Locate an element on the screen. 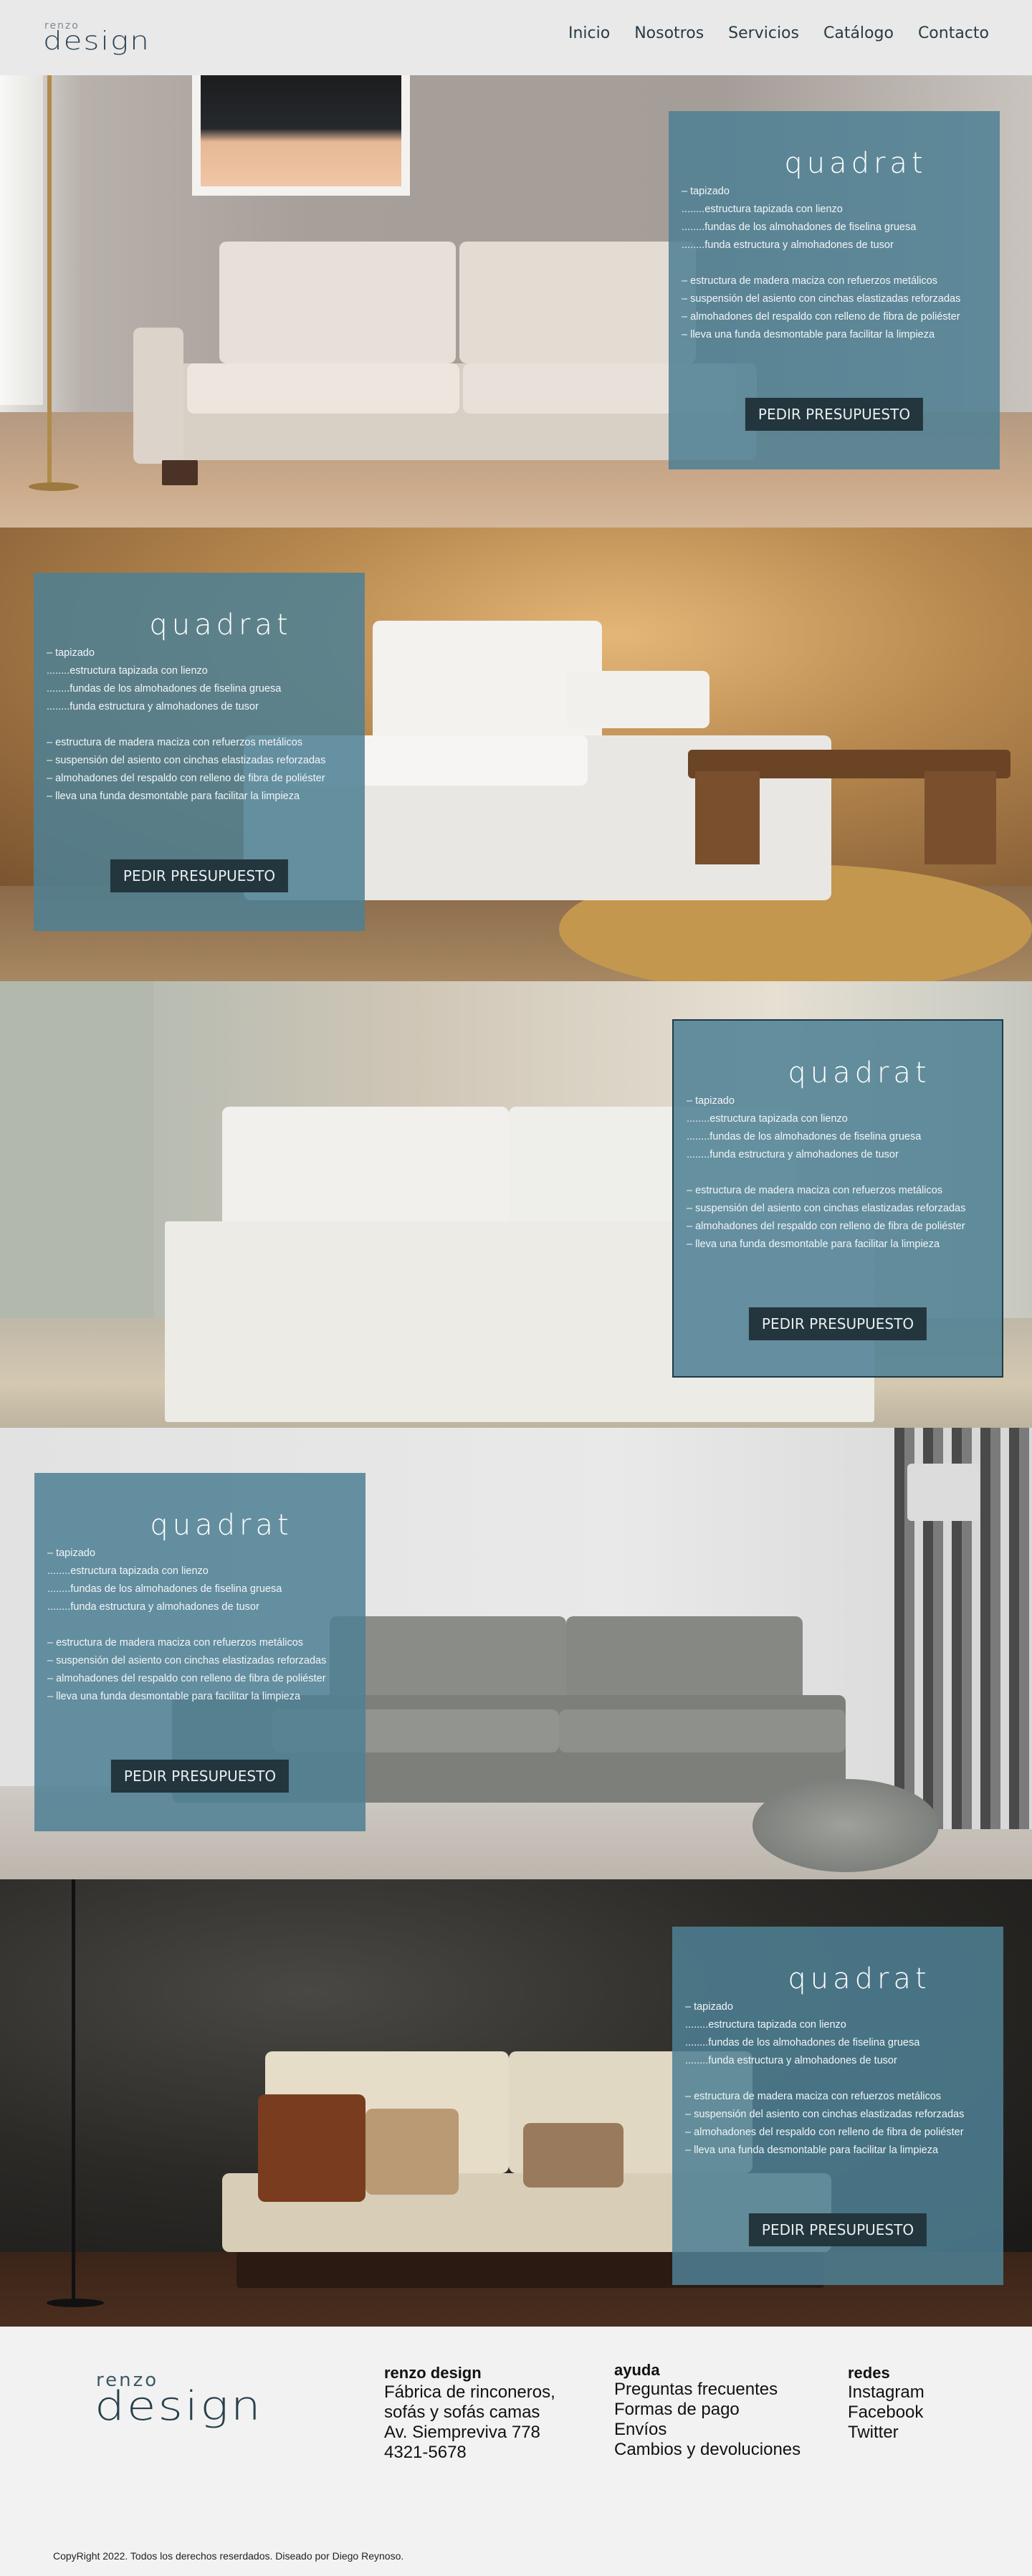 This screenshot has height=2576, width=1032. footer-link-payment: Formas de pago is located at coordinates (707, 2410).